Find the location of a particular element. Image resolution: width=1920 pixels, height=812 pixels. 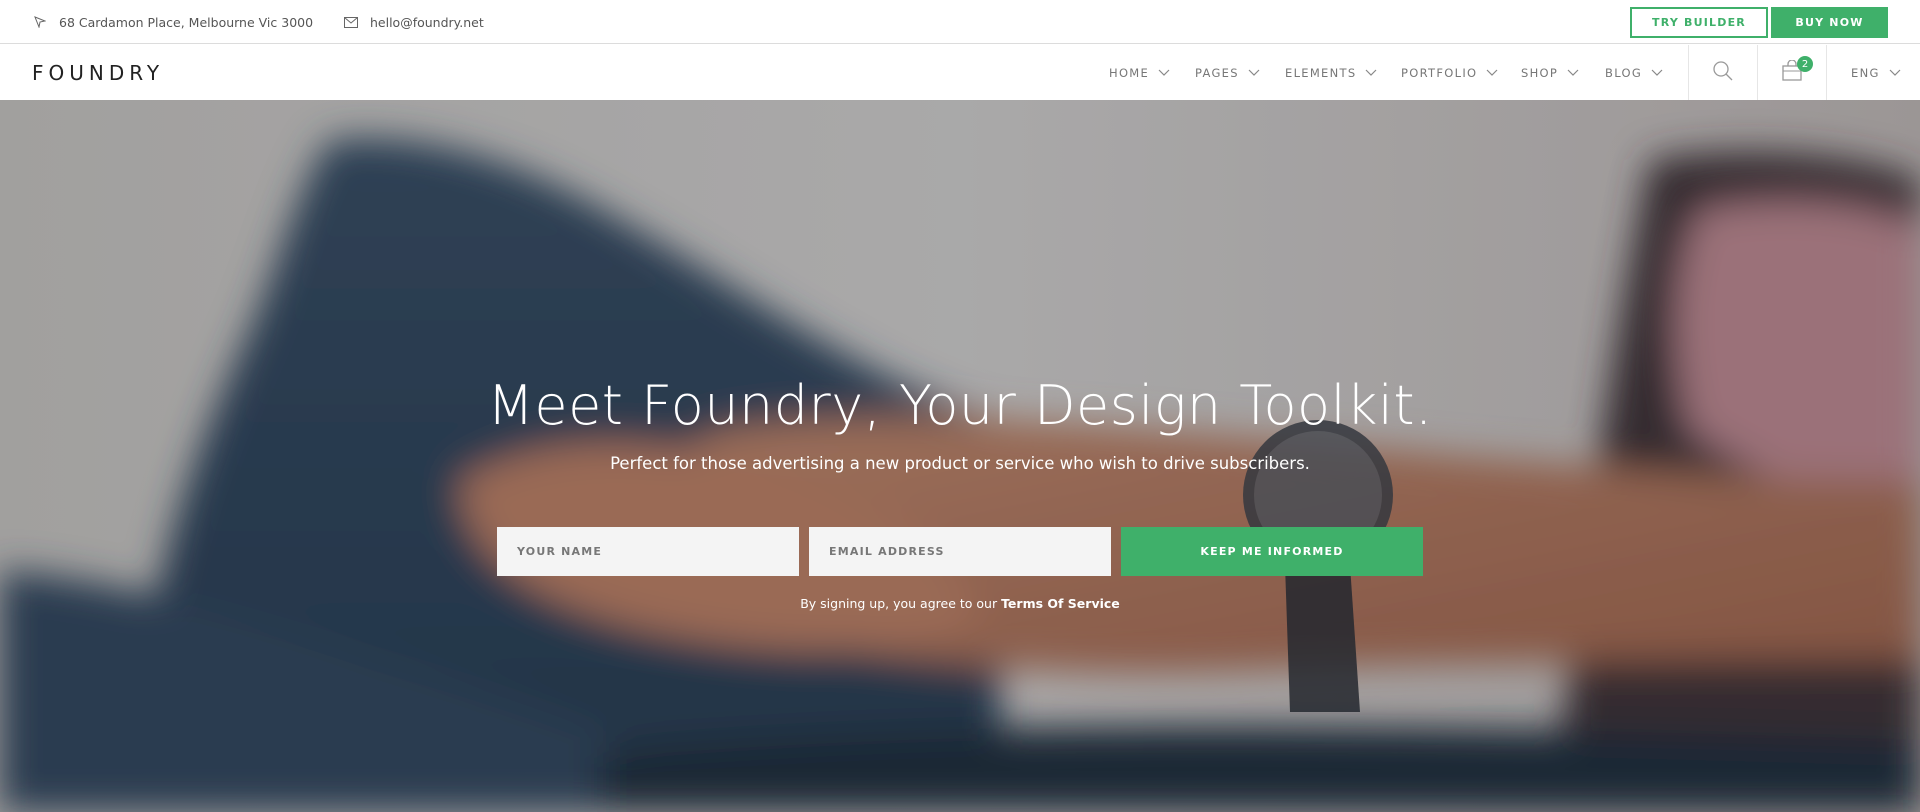

language-label: ENG is located at coordinates (1865, 72).